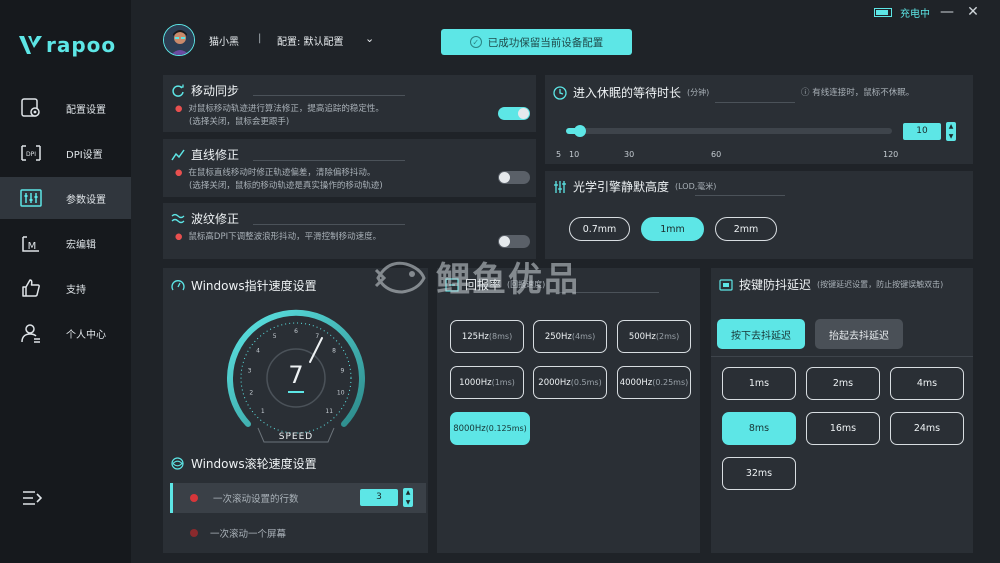 This screenshot has height=563, width=1000. I want to click on desc-line: 鼠标高DPI下调整波浪形抖动，平滑控制移动速度。, so click(285, 237).